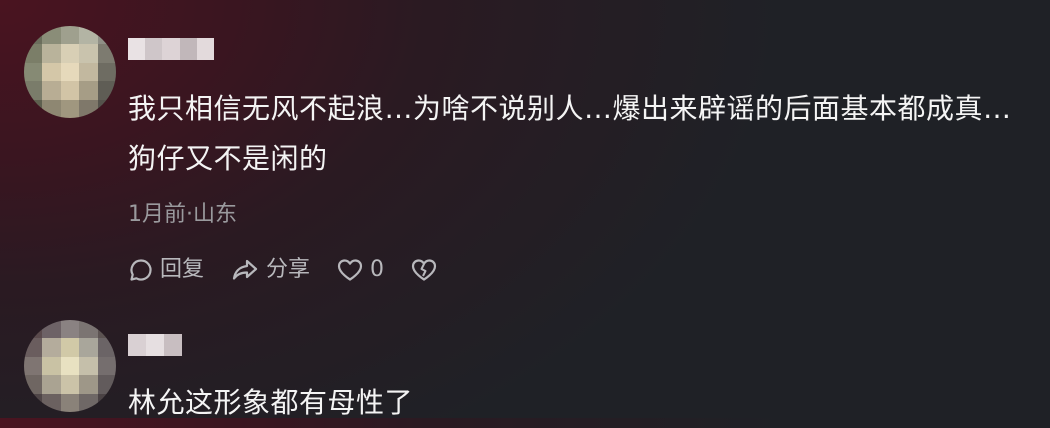 This screenshot has height=428, width=1050. I want to click on like-button: 0, so click(360, 270).